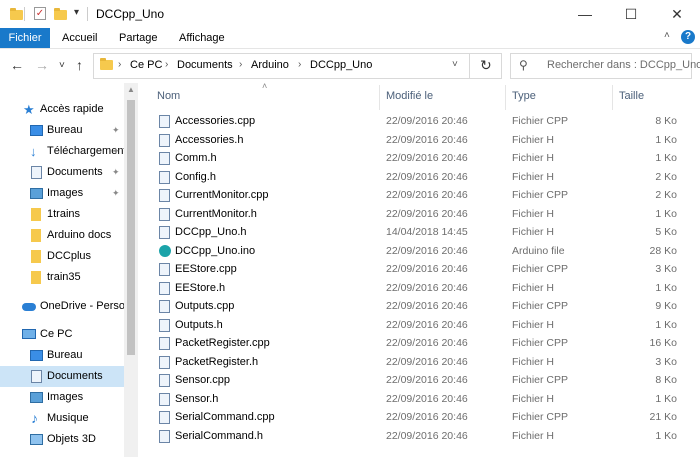  Describe the element at coordinates (62, 109) in the screenshot. I see `sidebar-item-acces-rapide: ★ Accès rapide` at that location.